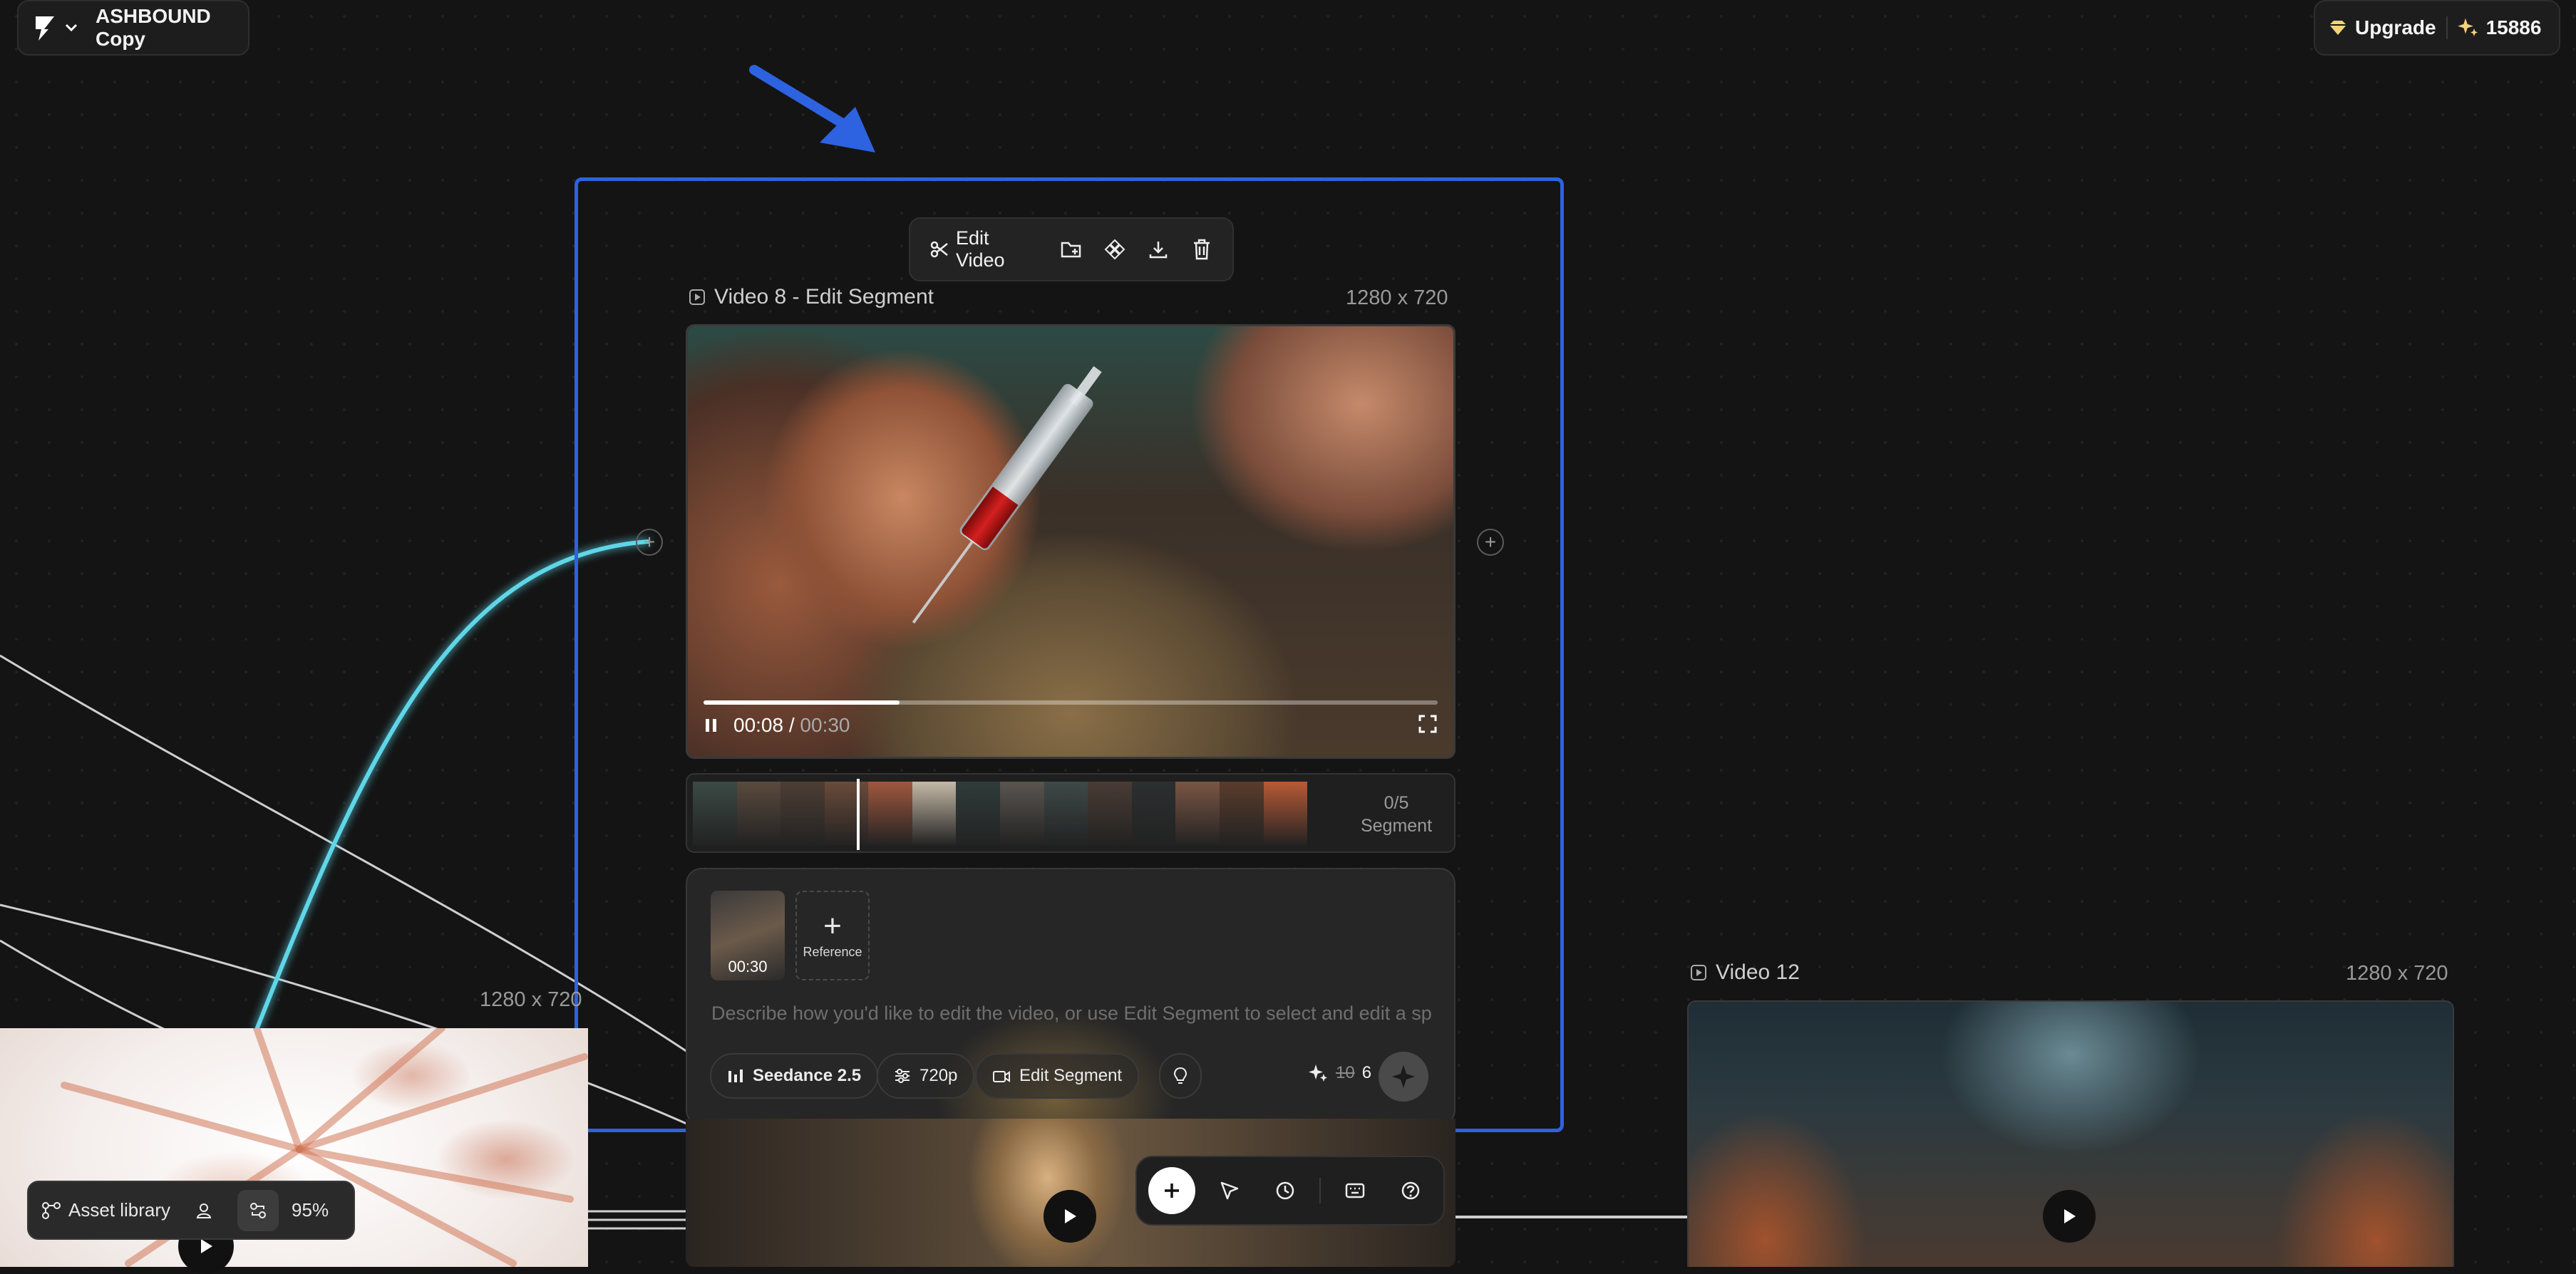 Image resolution: width=2576 pixels, height=1274 pixels. What do you see at coordinates (1071, 702) in the screenshot?
I see `progress-bar` at bounding box center [1071, 702].